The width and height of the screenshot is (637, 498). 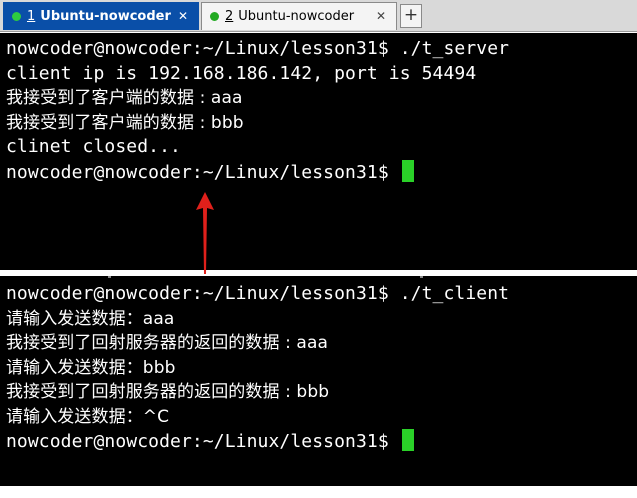 What do you see at coordinates (124, 98) in the screenshot?
I see `terminal-line: 我接受到了客户端的数据 : aaa` at bounding box center [124, 98].